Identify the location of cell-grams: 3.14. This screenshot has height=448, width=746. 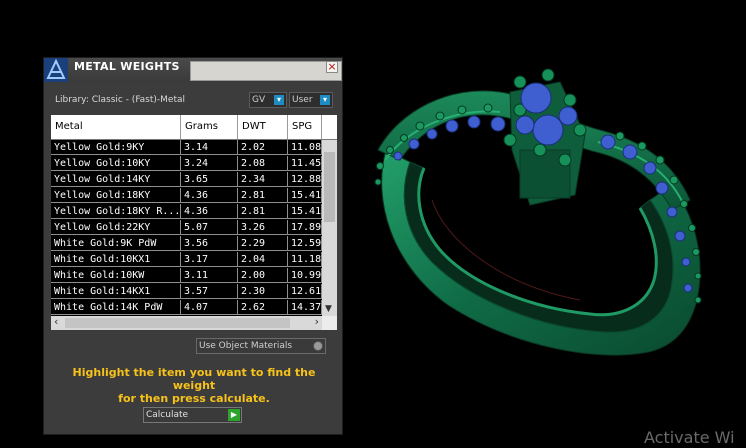
(209, 147).